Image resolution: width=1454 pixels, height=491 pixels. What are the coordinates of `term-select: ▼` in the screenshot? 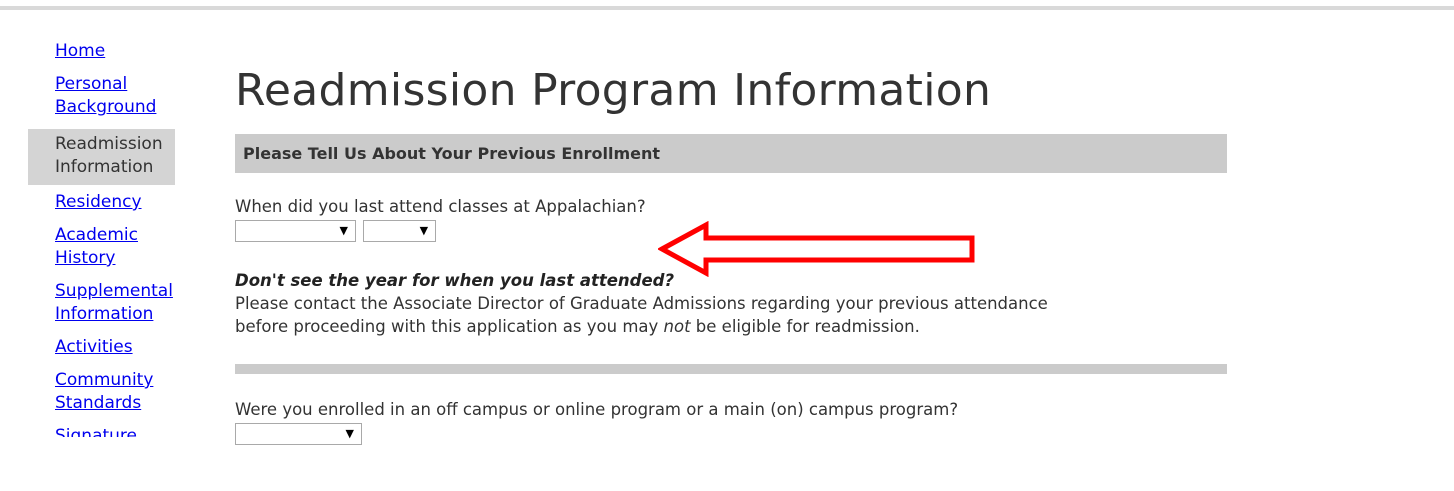 It's located at (295, 231).